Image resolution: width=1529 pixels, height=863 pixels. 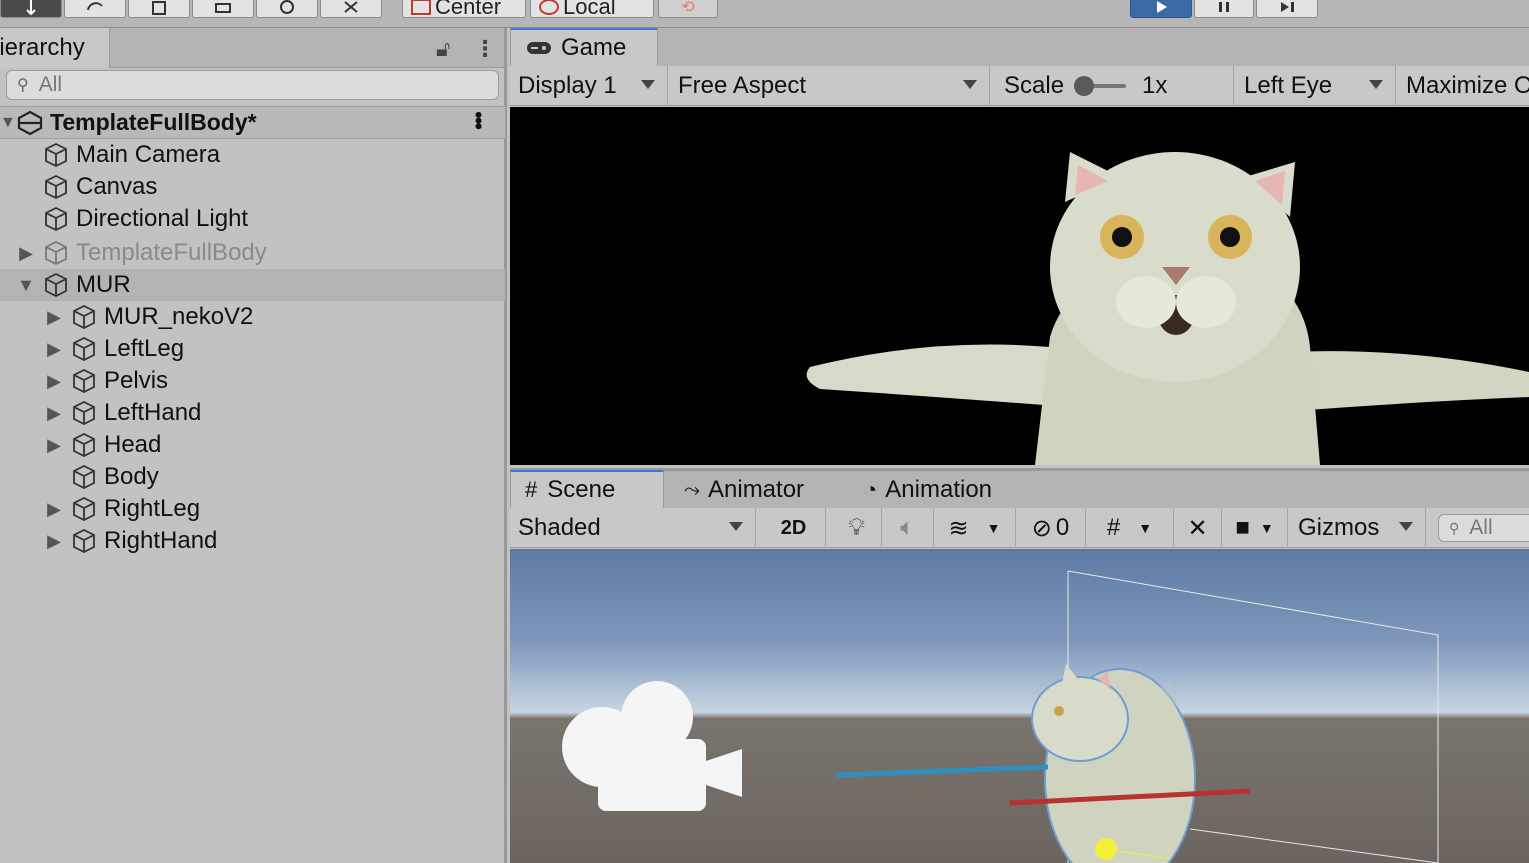 What do you see at coordinates (485, 49) in the screenshot?
I see `kebab-menu-icon: ⋮` at bounding box center [485, 49].